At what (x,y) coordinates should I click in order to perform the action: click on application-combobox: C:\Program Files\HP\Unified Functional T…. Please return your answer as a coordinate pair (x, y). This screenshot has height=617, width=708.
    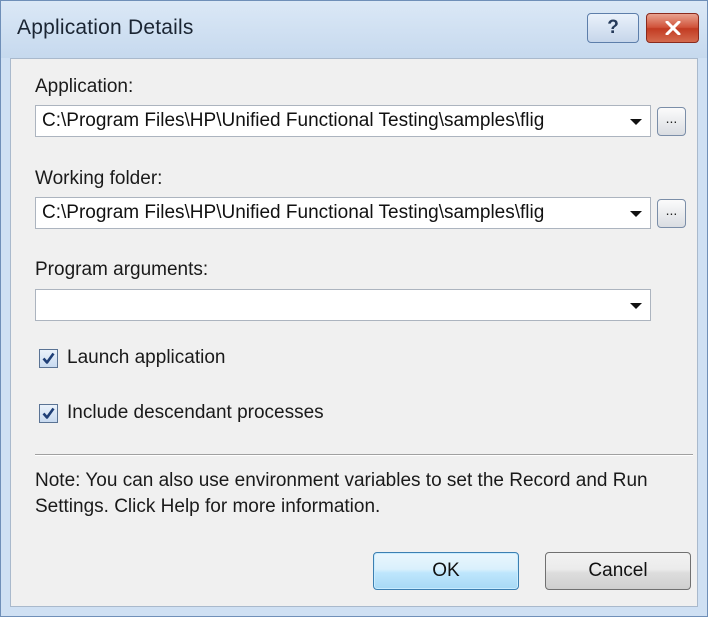
    Looking at the image, I should click on (343, 121).